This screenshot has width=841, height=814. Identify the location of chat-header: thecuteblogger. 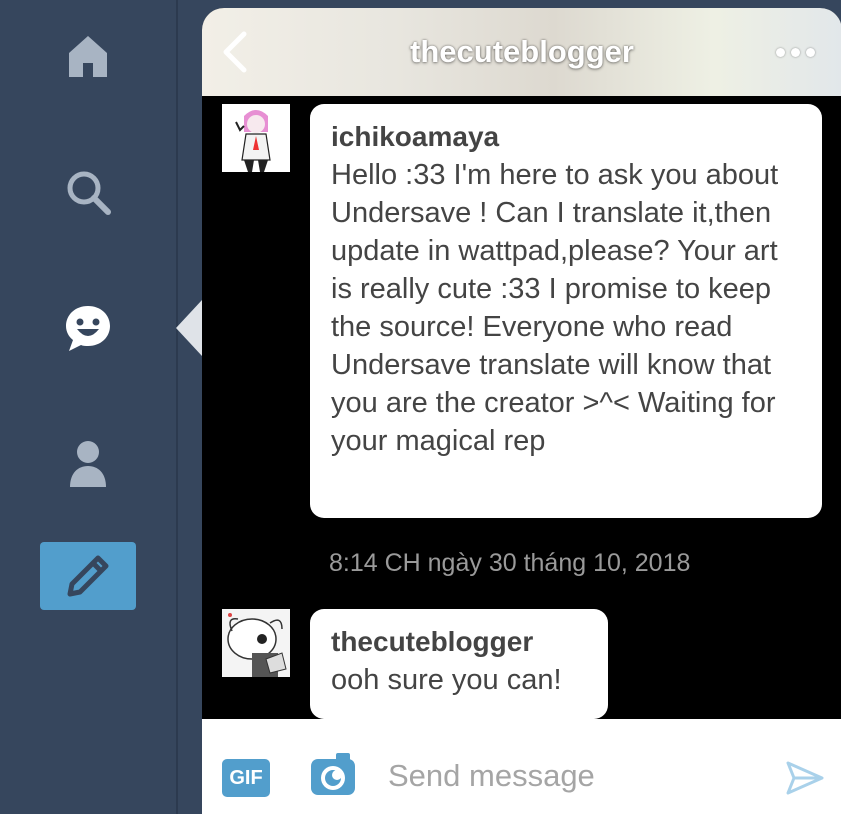
(521, 52).